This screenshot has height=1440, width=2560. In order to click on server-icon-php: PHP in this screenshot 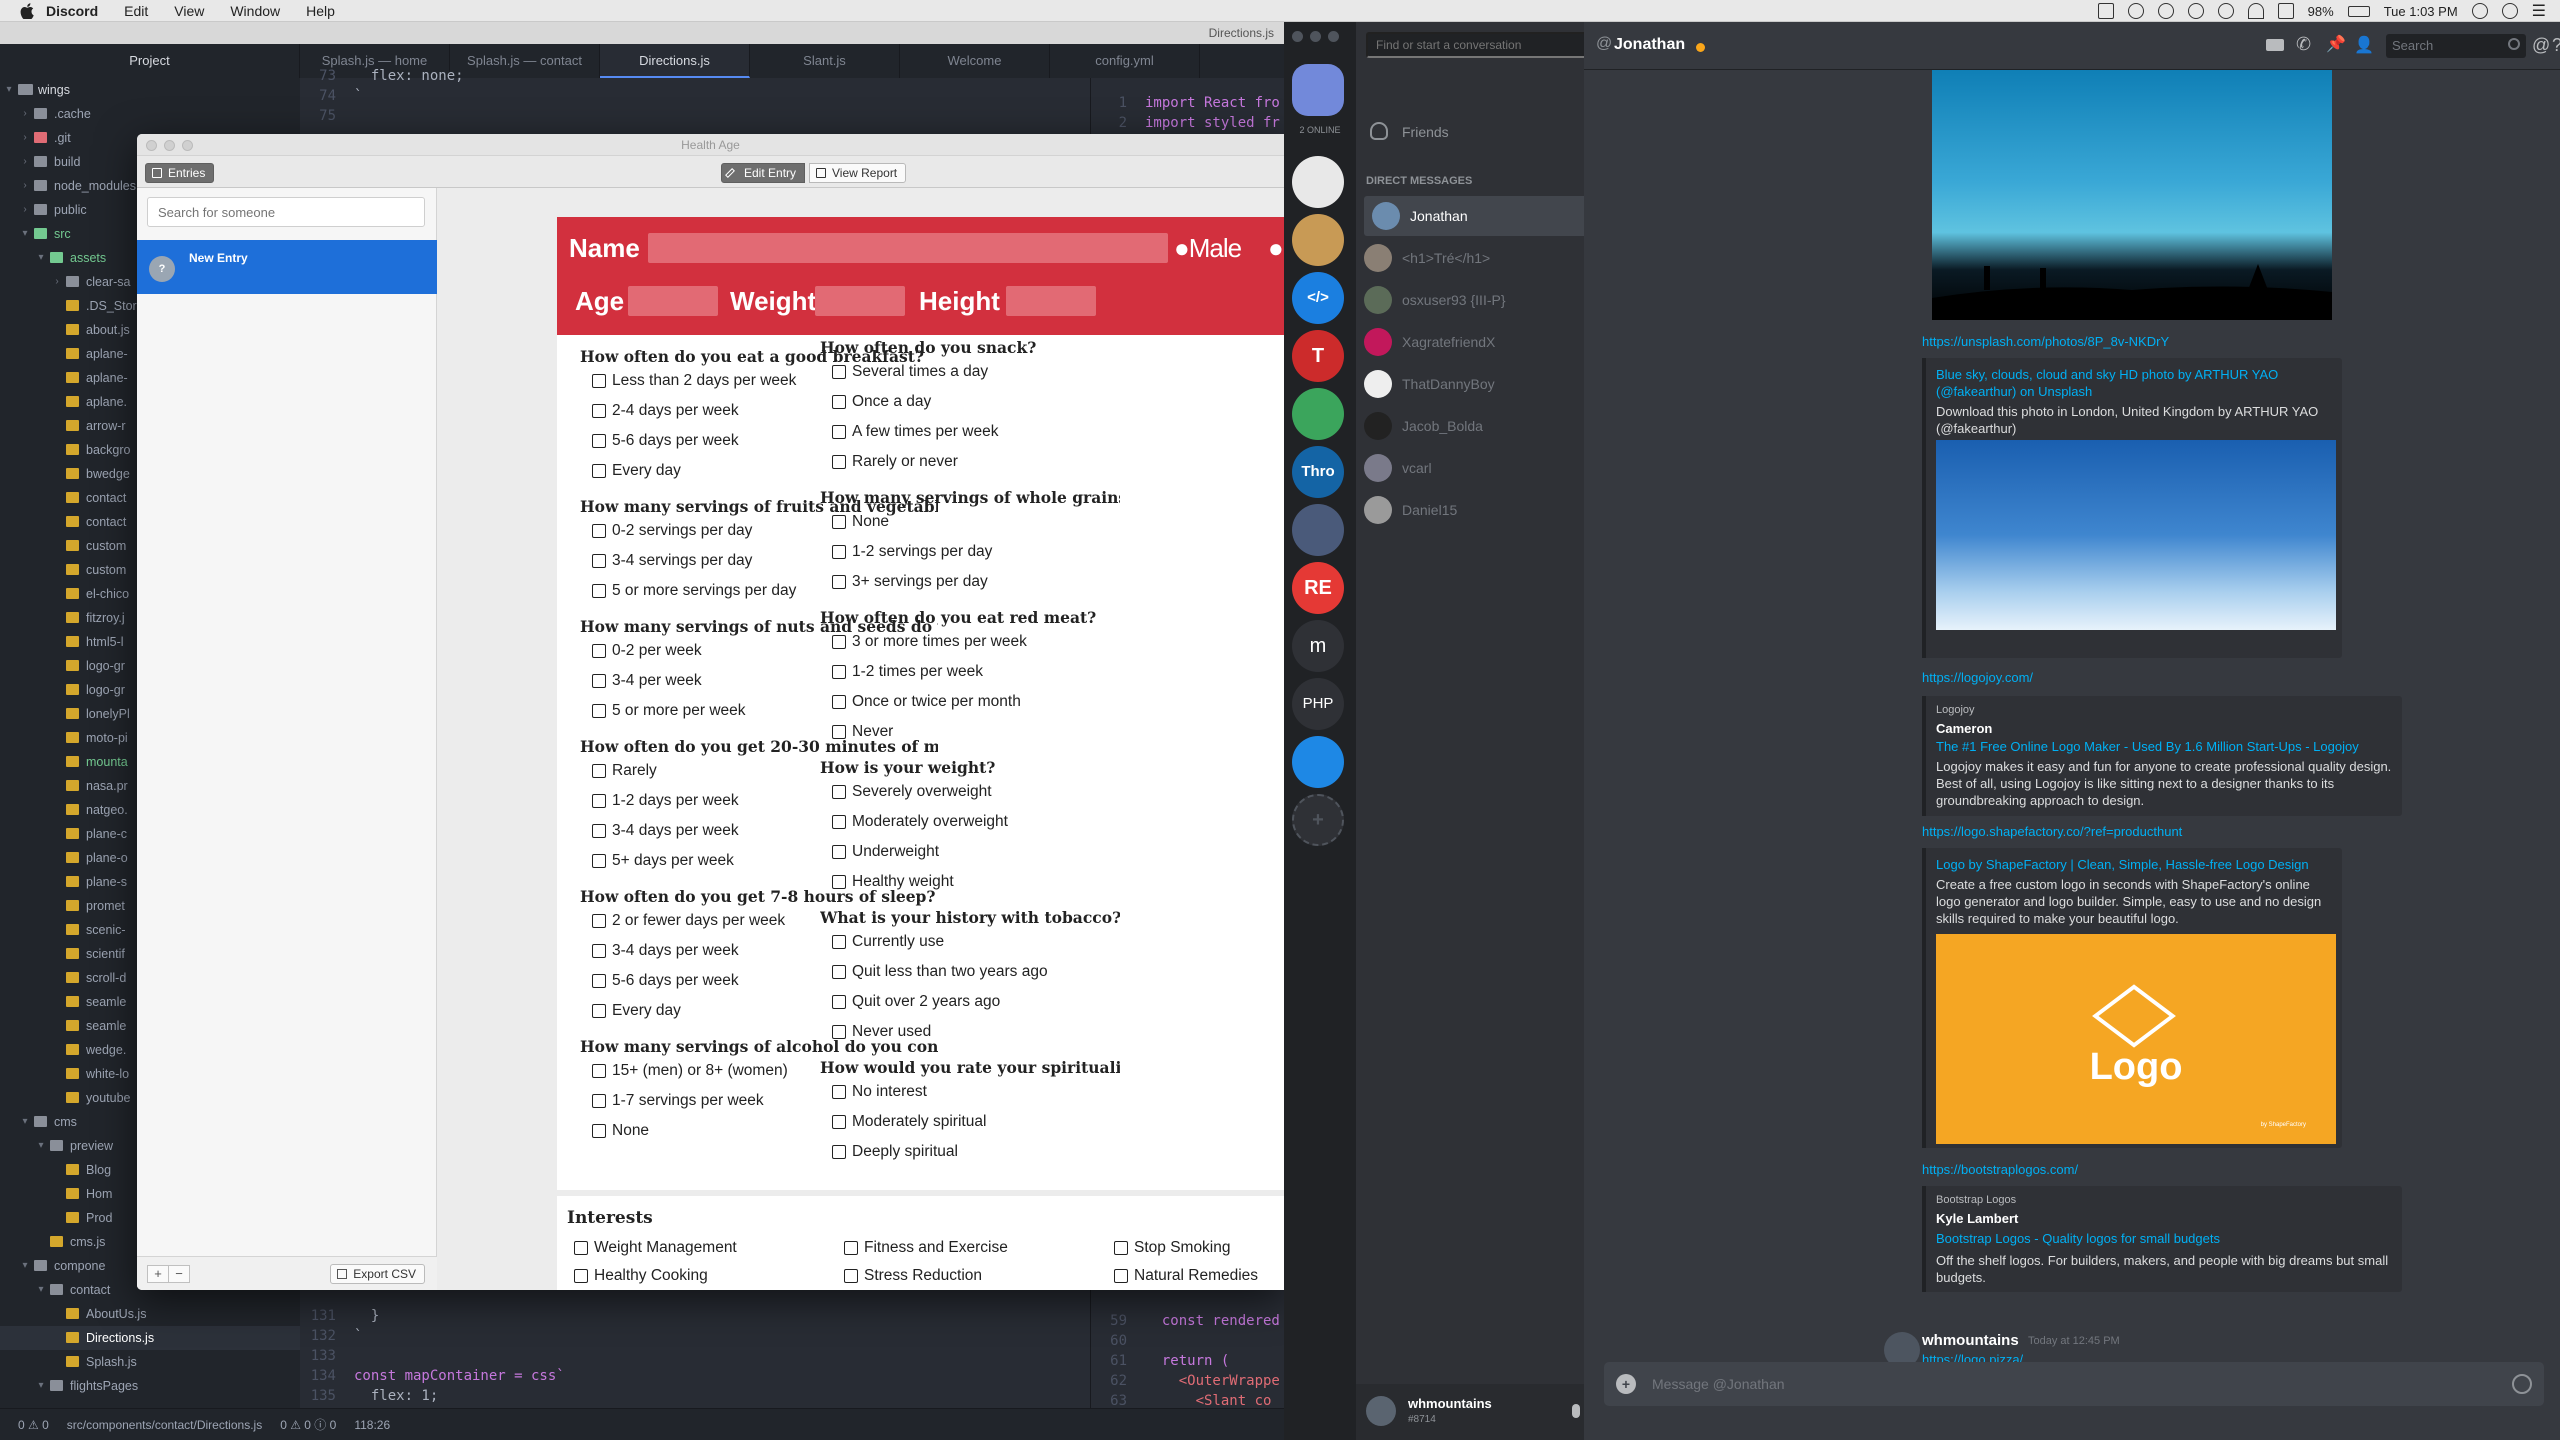, I will do `click(1318, 704)`.